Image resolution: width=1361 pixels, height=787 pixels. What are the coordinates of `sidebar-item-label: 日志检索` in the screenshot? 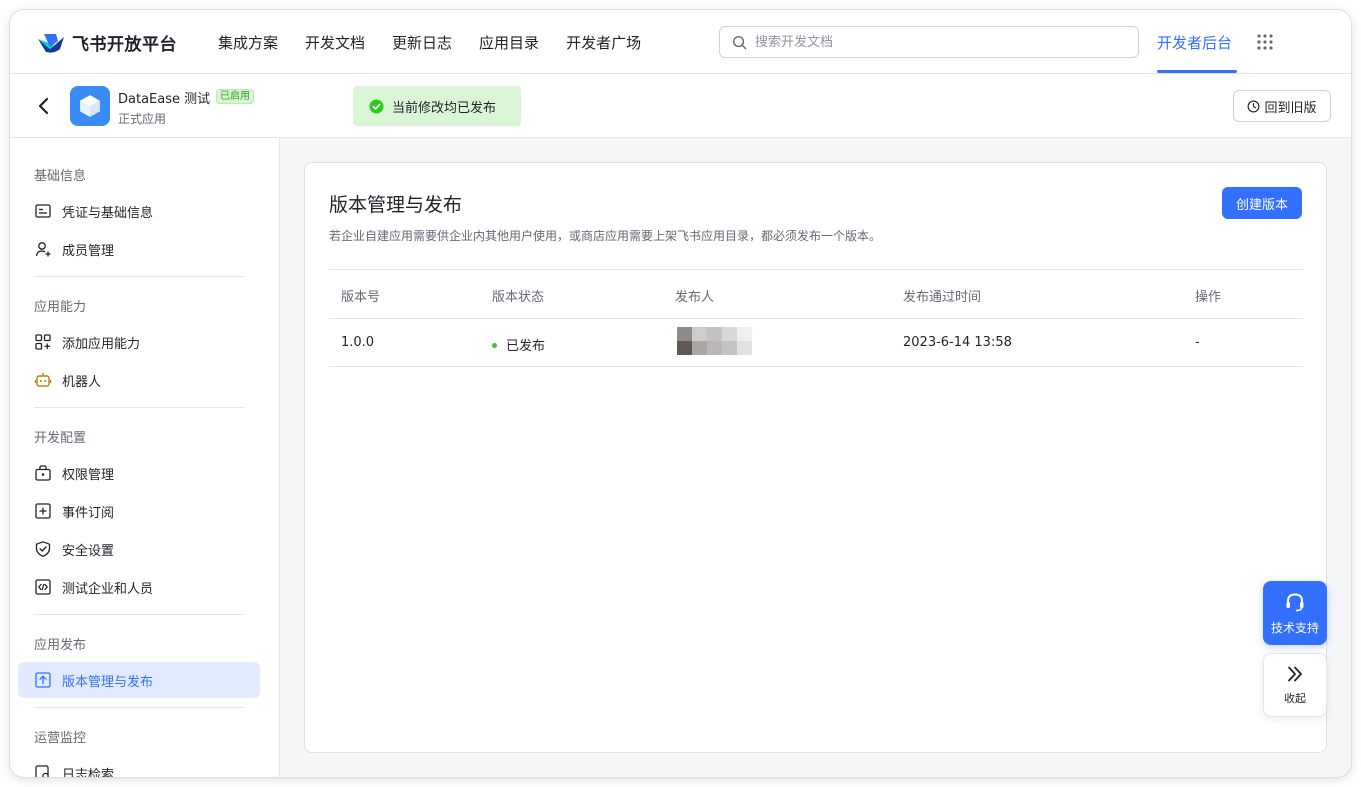 It's located at (88, 772).